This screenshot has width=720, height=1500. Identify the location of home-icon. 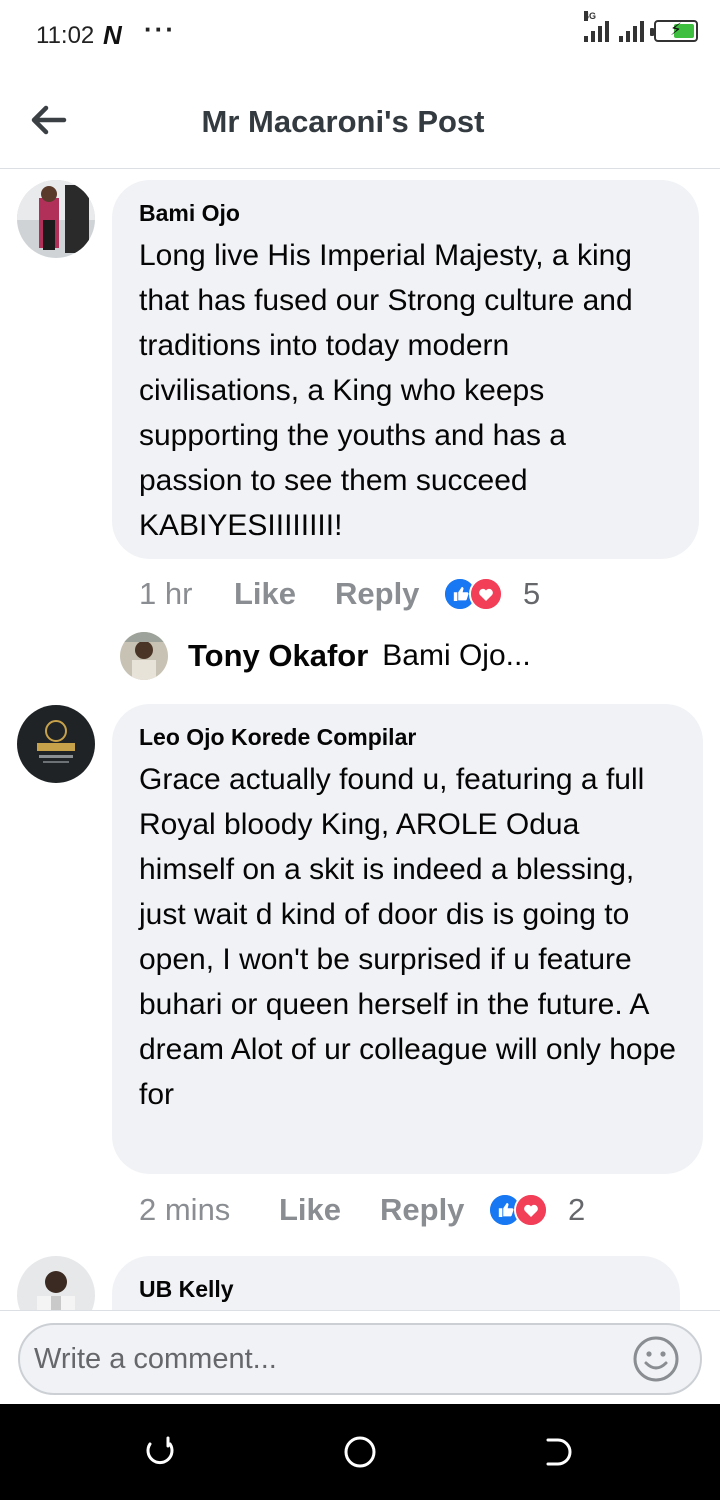
(360, 1452).